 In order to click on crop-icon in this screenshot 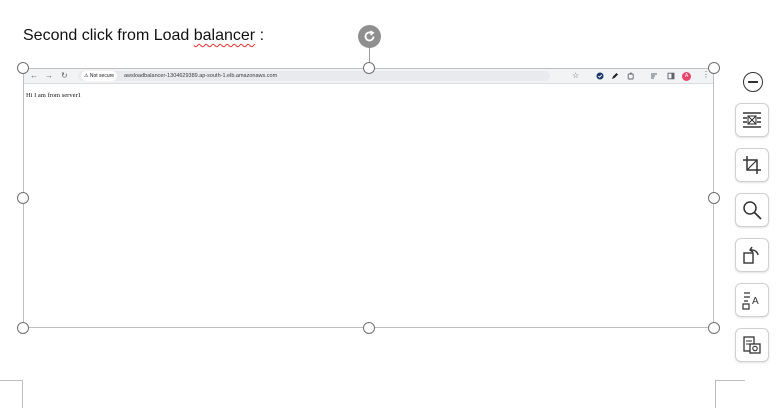, I will do `click(752, 165)`.